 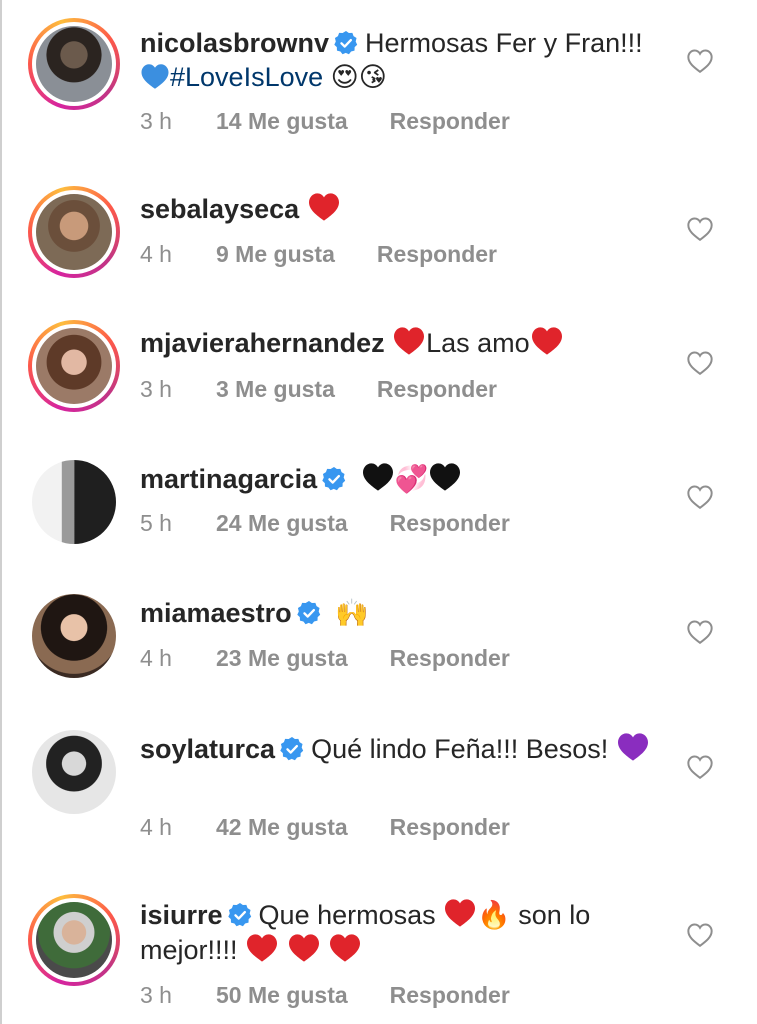 I want to click on comment-body: Hermosas Fer y Fran!!!, so click(x=504, y=43).